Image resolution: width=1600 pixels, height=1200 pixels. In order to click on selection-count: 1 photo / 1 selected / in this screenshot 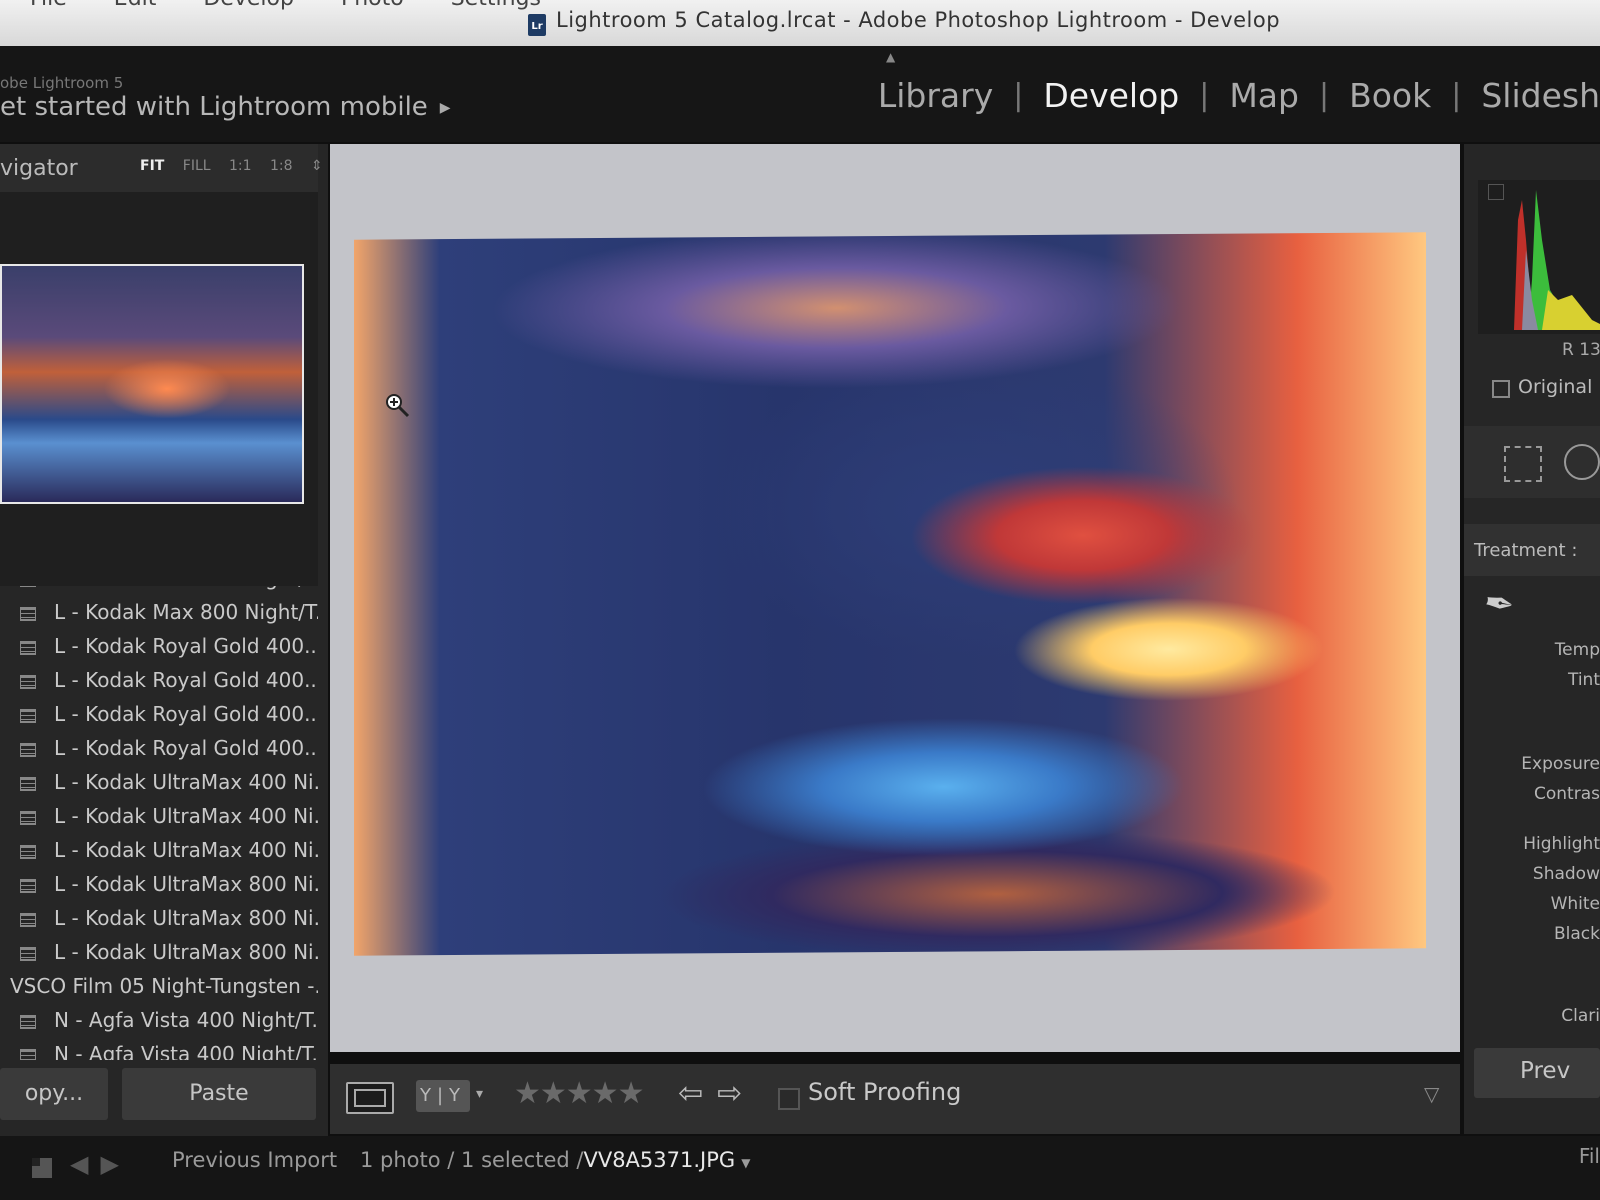, I will do `click(472, 1160)`.